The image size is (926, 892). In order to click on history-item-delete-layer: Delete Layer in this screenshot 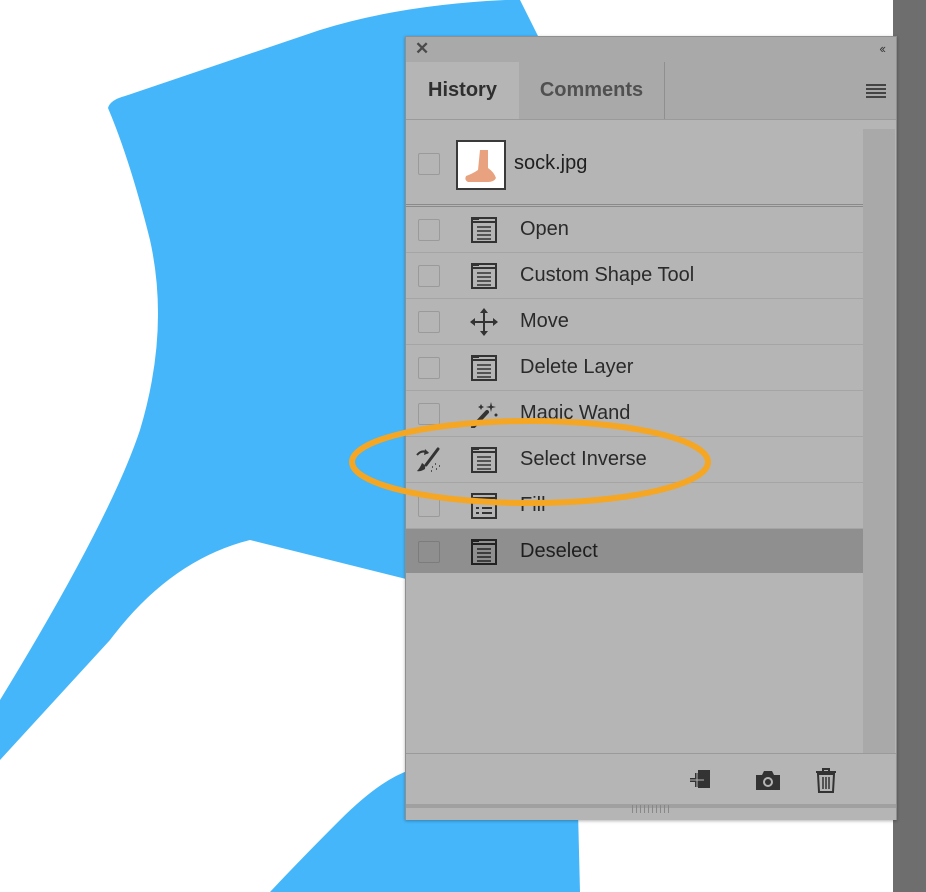, I will do `click(634, 368)`.